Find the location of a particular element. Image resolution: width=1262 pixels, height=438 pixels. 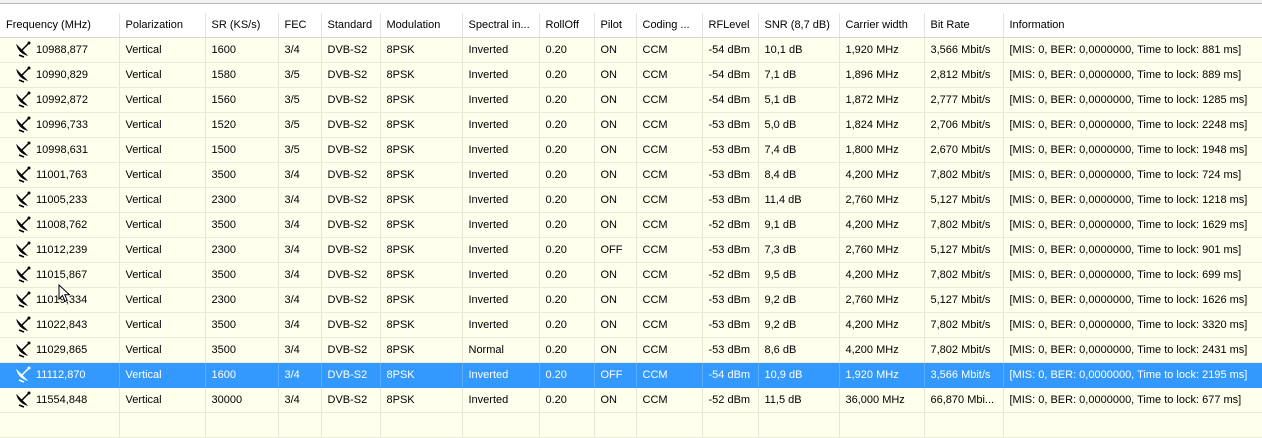

cell-frequency: 11005,233 is located at coordinates (60, 200).